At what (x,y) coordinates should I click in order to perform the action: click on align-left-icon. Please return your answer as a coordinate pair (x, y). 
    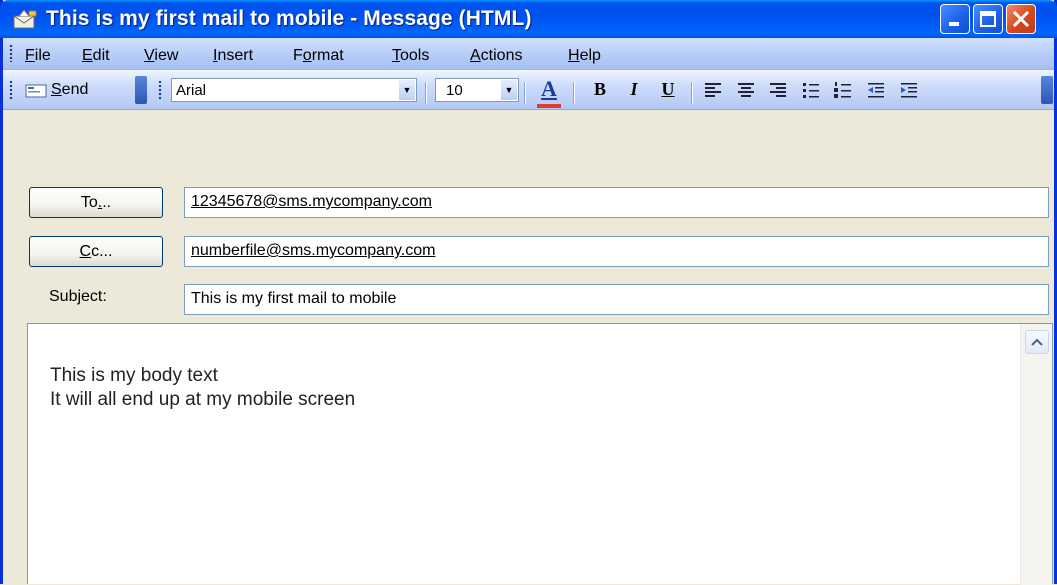
    Looking at the image, I should click on (713, 90).